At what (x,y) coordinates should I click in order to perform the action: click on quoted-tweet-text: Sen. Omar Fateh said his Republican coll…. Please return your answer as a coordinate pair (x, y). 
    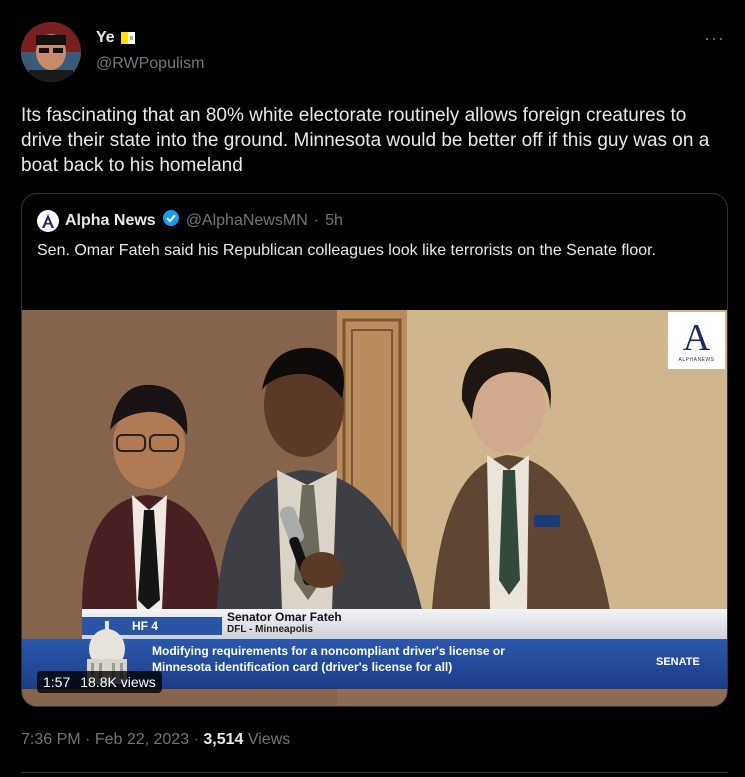
    Looking at the image, I should click on (346, 250).